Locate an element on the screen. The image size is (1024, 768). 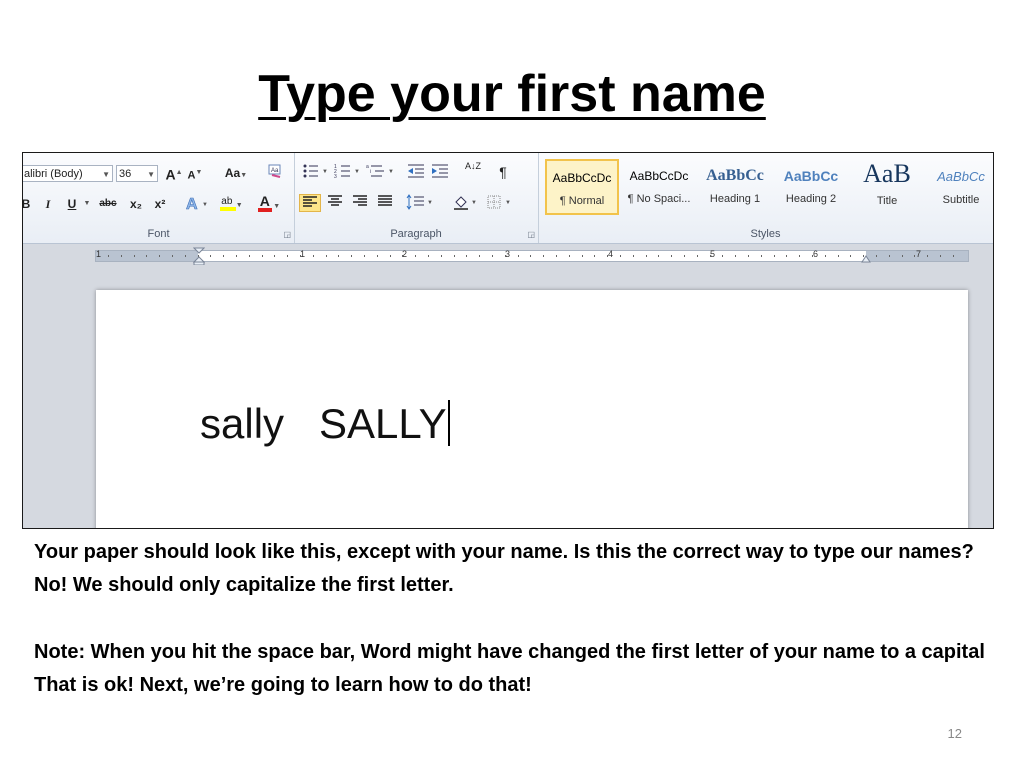
style-title: AaB Title is located at coordinates (887, 187).